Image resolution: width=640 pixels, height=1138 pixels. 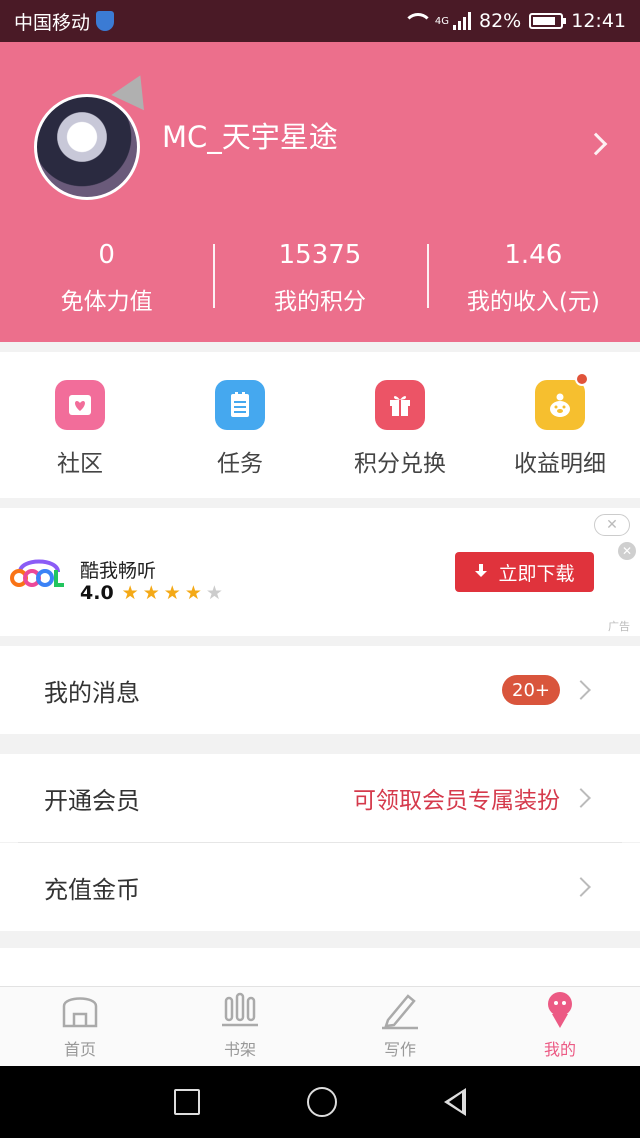 What do you see at coordinates (533, 302) in the screenshot?
I see `stat-label: 我的收入(元)` at bounding box center [533, 302].